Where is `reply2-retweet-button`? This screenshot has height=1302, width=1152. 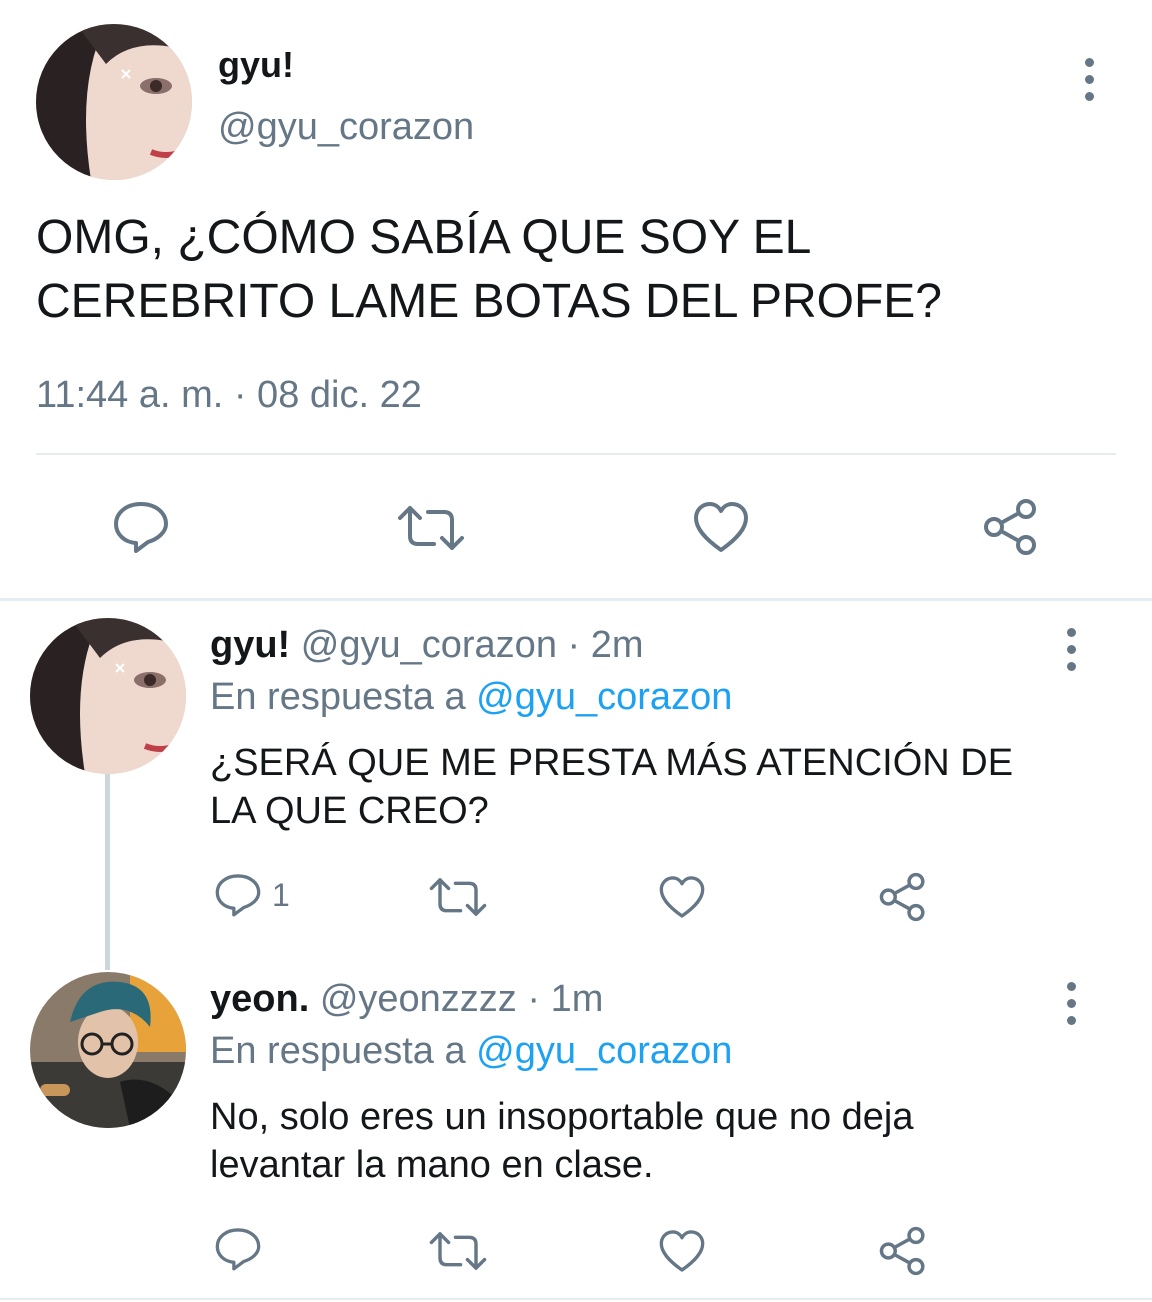 reply2-retweet-button is located at coordinates (458, 1251).